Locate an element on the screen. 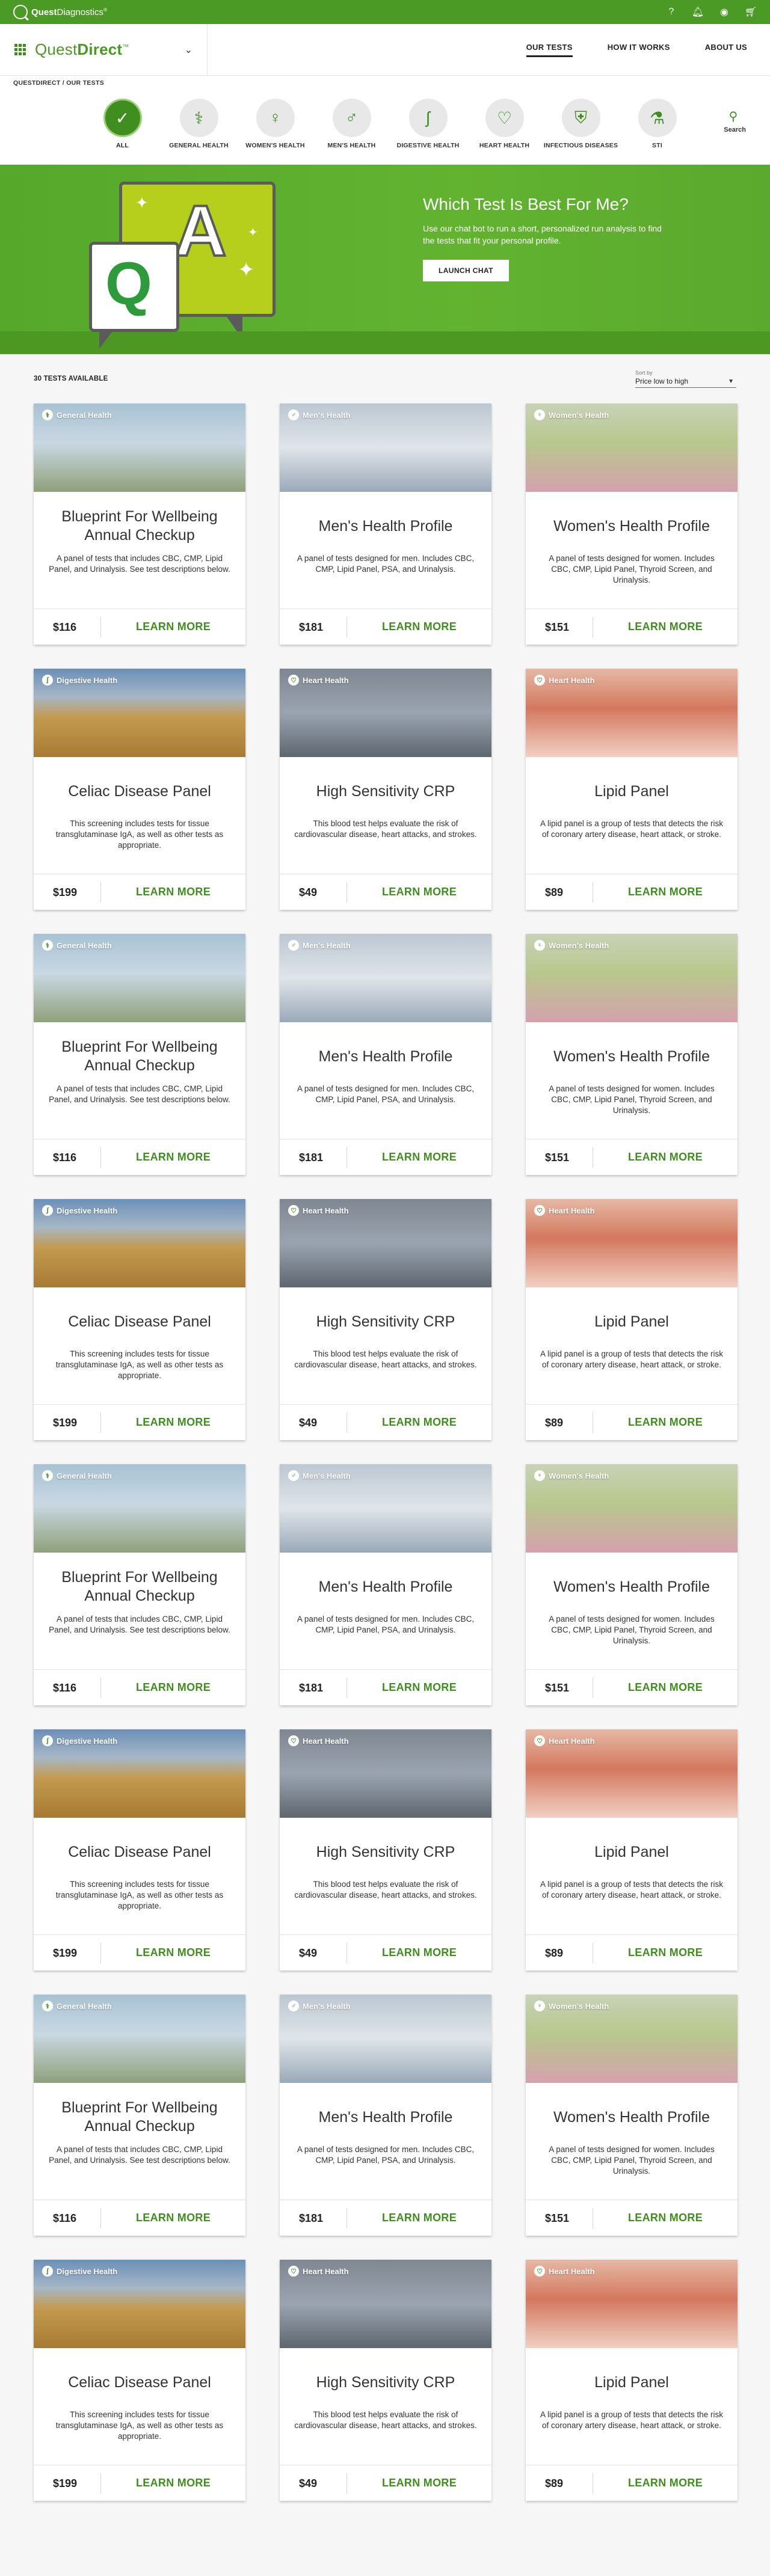 The width and height of the screenshot is (770, 2576). nav-how-it-works: HOW IT WORKS is located at coordinates (639, 50).